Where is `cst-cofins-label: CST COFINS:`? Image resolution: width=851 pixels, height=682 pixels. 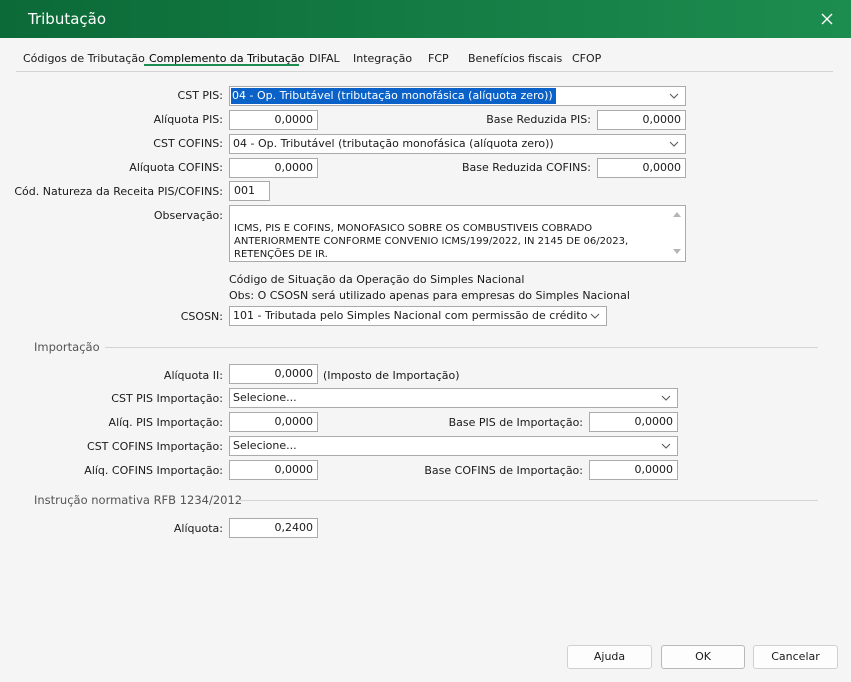
cst-cofins-label: CST COFINS: is located at coordinates (188, 143).